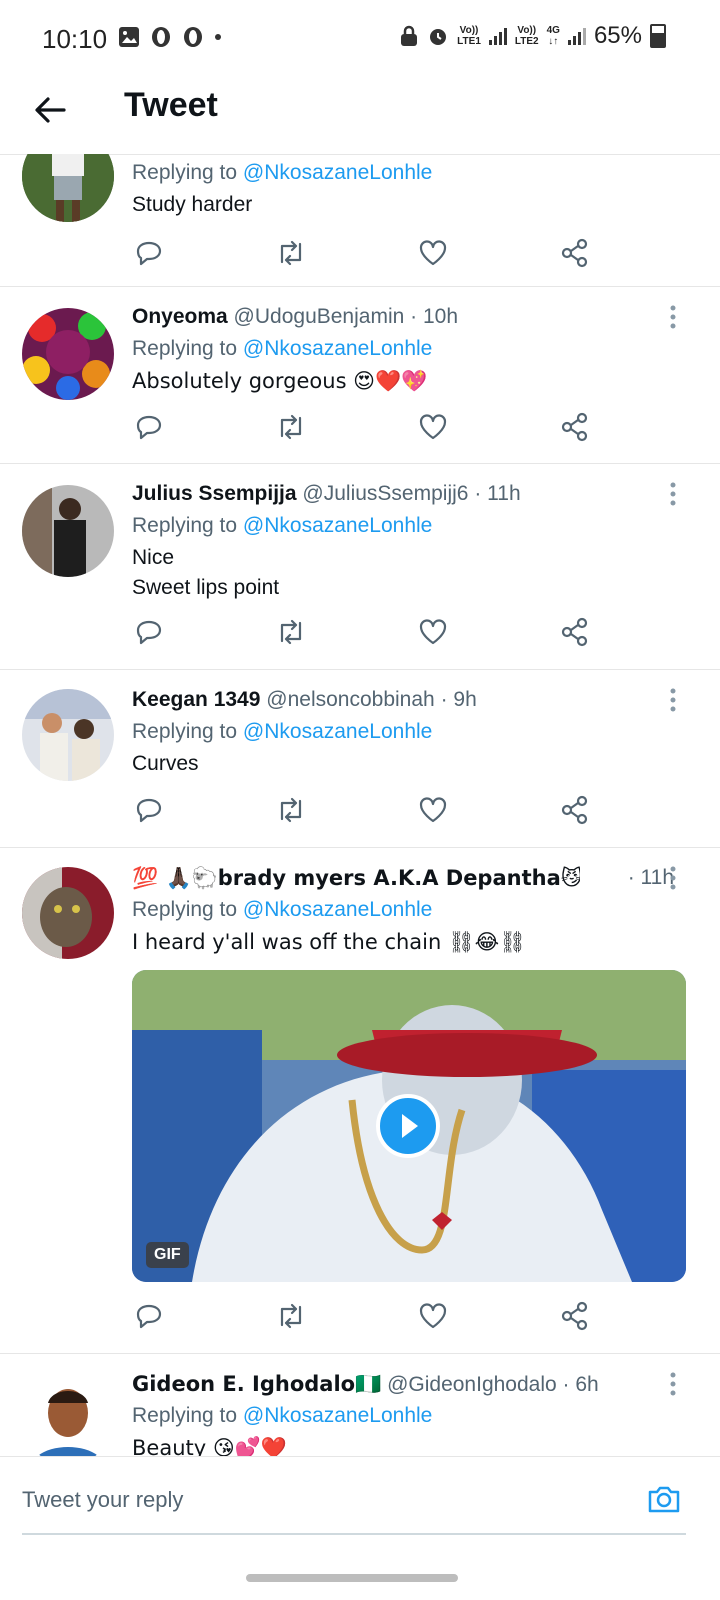  Describe the element at coordinates (50, 110) in the screenshot. I see `back-arrow-icon` at that location.